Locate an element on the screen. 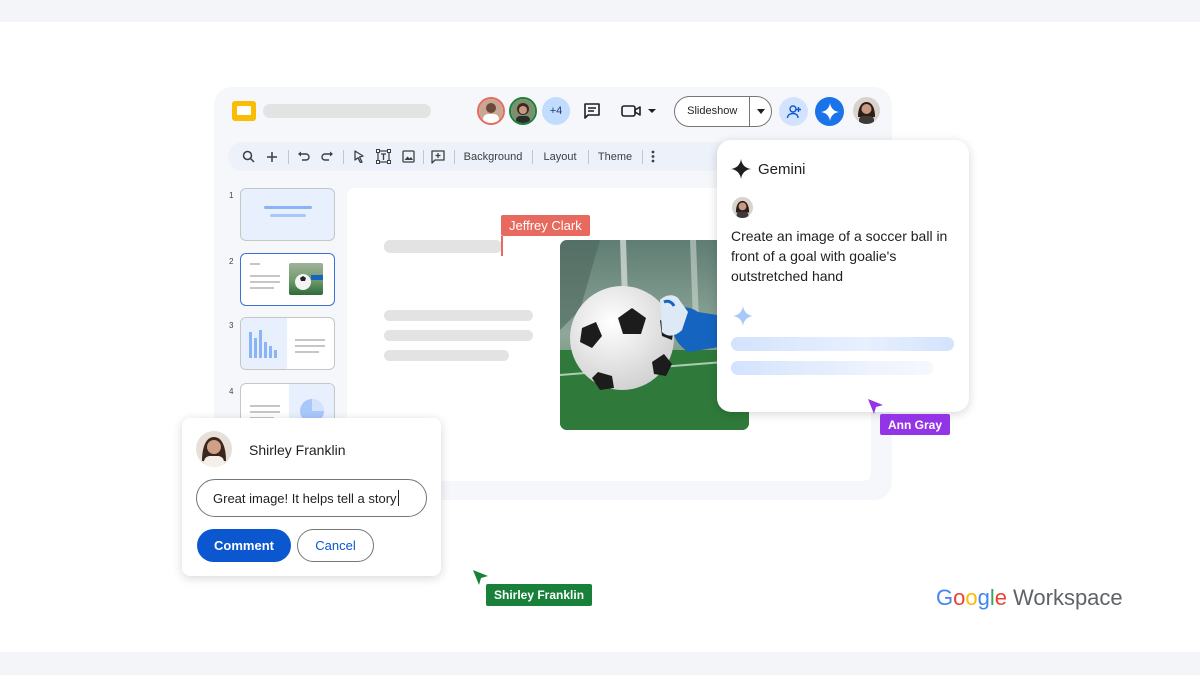 The height and width of the screenshot is (675, 1200). collaborator-avatar-shirley is located at coordinates (523, 111).